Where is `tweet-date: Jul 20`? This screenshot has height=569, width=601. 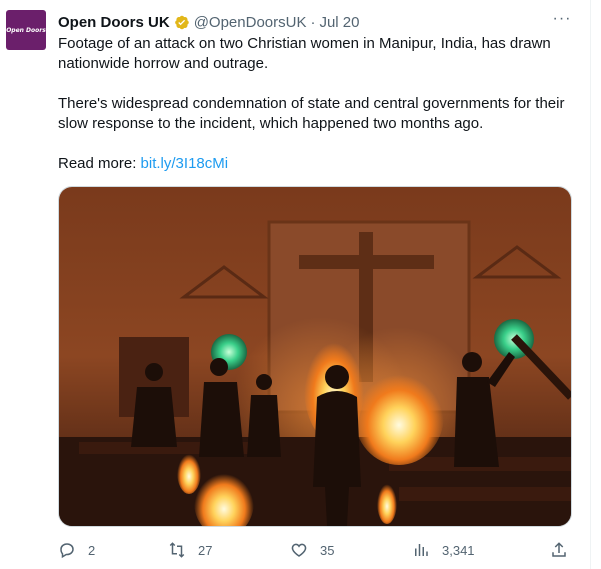 tweet-date: Jul 20 is located at coordinates (339, 22).